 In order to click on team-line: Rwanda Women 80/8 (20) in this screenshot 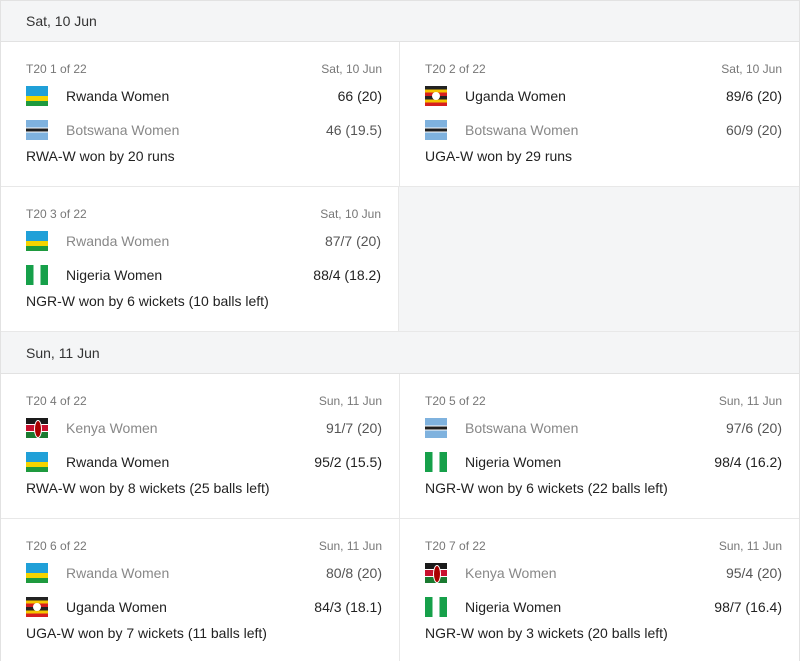, I will do `click(204, 573)`.